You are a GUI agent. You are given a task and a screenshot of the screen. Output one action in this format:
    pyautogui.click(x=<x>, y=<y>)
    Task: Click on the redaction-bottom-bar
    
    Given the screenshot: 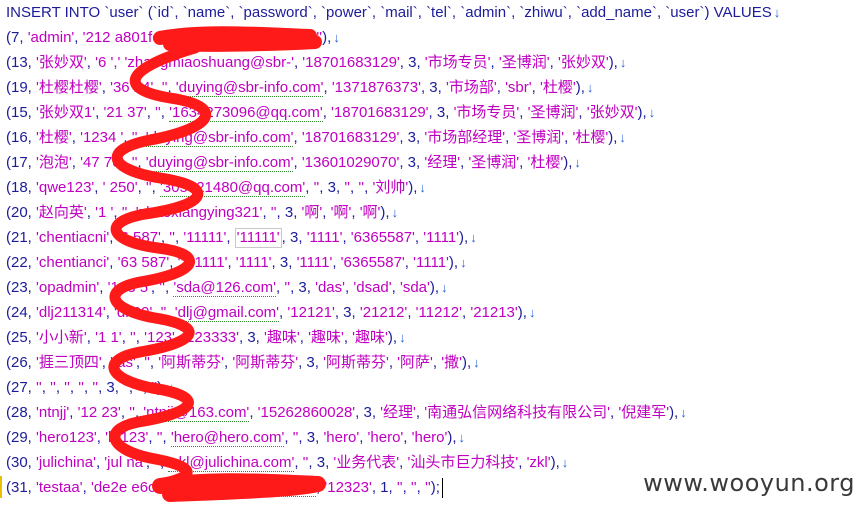 What is the action you would take?
    pyautogui.click(x=239, y=487)
    